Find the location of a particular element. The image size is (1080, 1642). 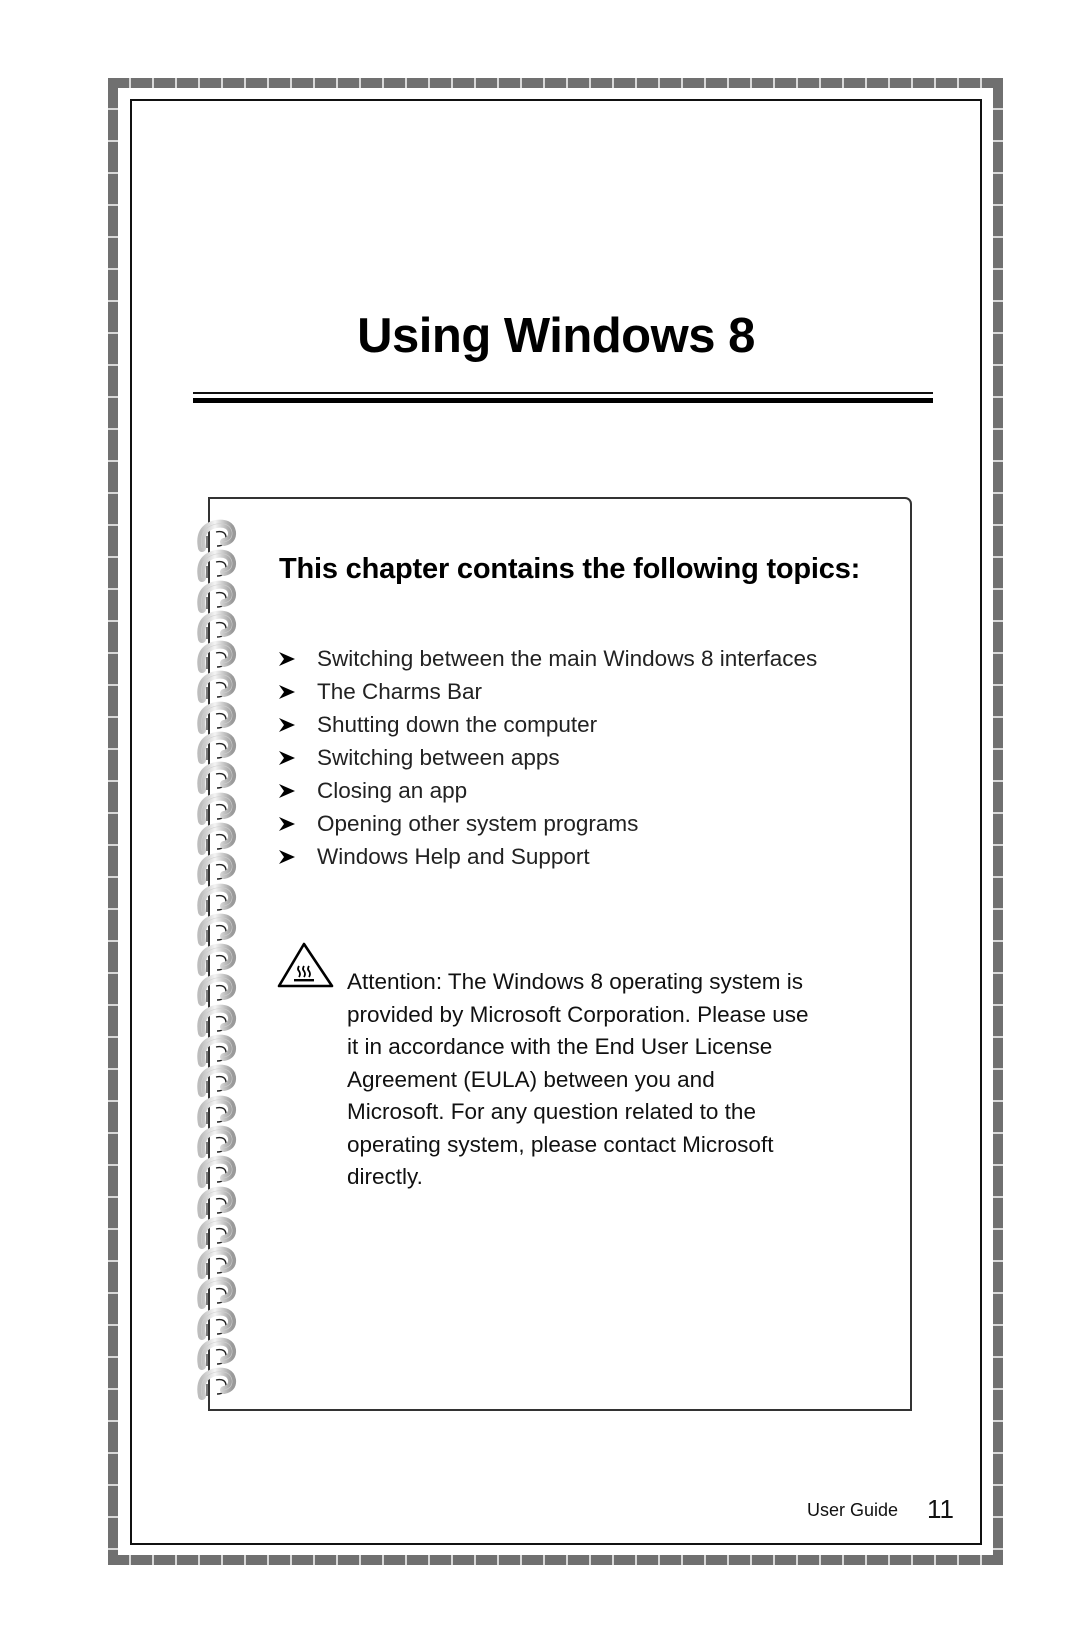

chapter-title: Using Windows 8 is located at coordinates (556, 336).